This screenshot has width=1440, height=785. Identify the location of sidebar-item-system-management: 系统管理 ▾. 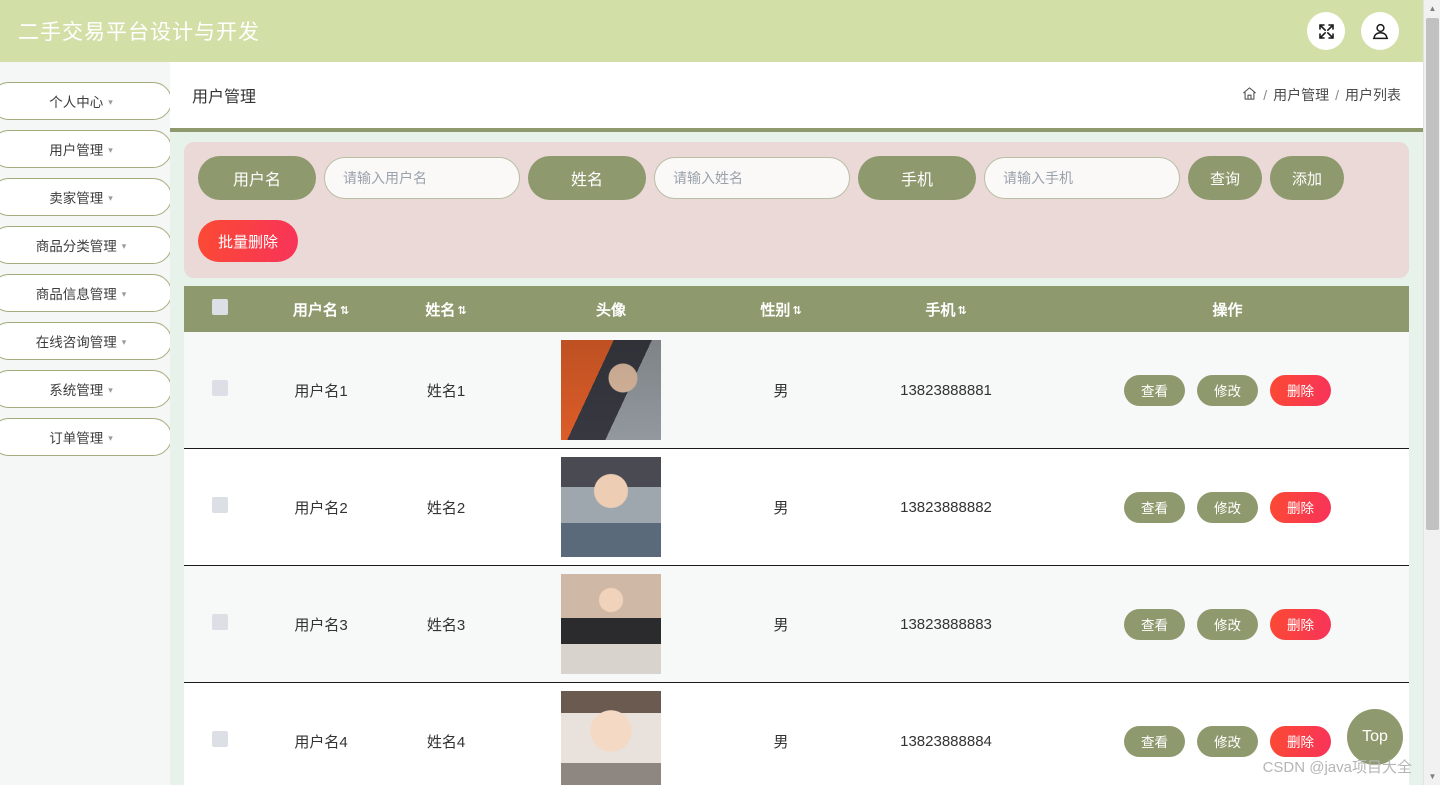
(85, 389).